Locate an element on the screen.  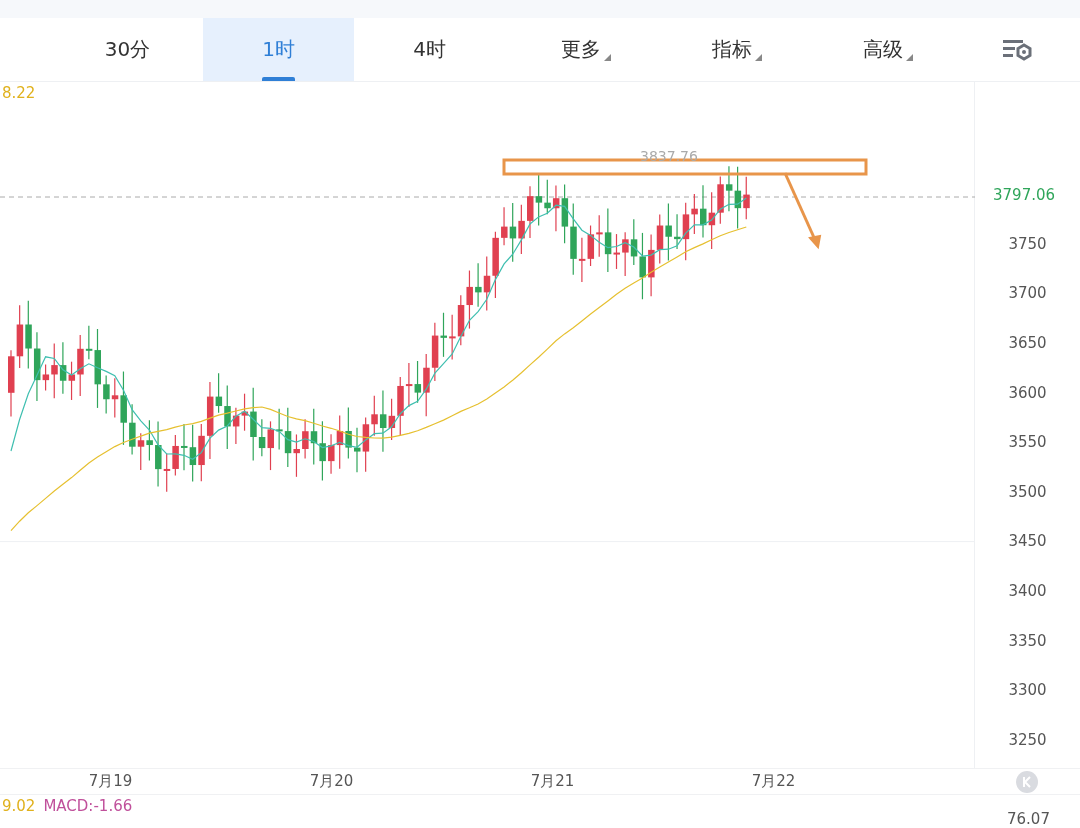
price-axis-label: 3400 is located at coordinates (1027, 591).